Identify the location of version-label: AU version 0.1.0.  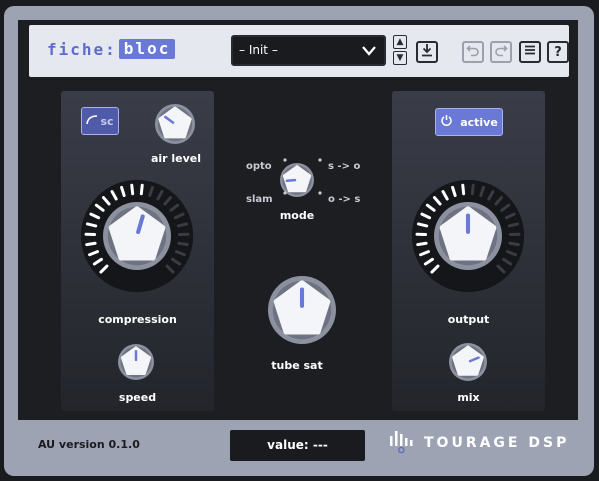
(89, 444).